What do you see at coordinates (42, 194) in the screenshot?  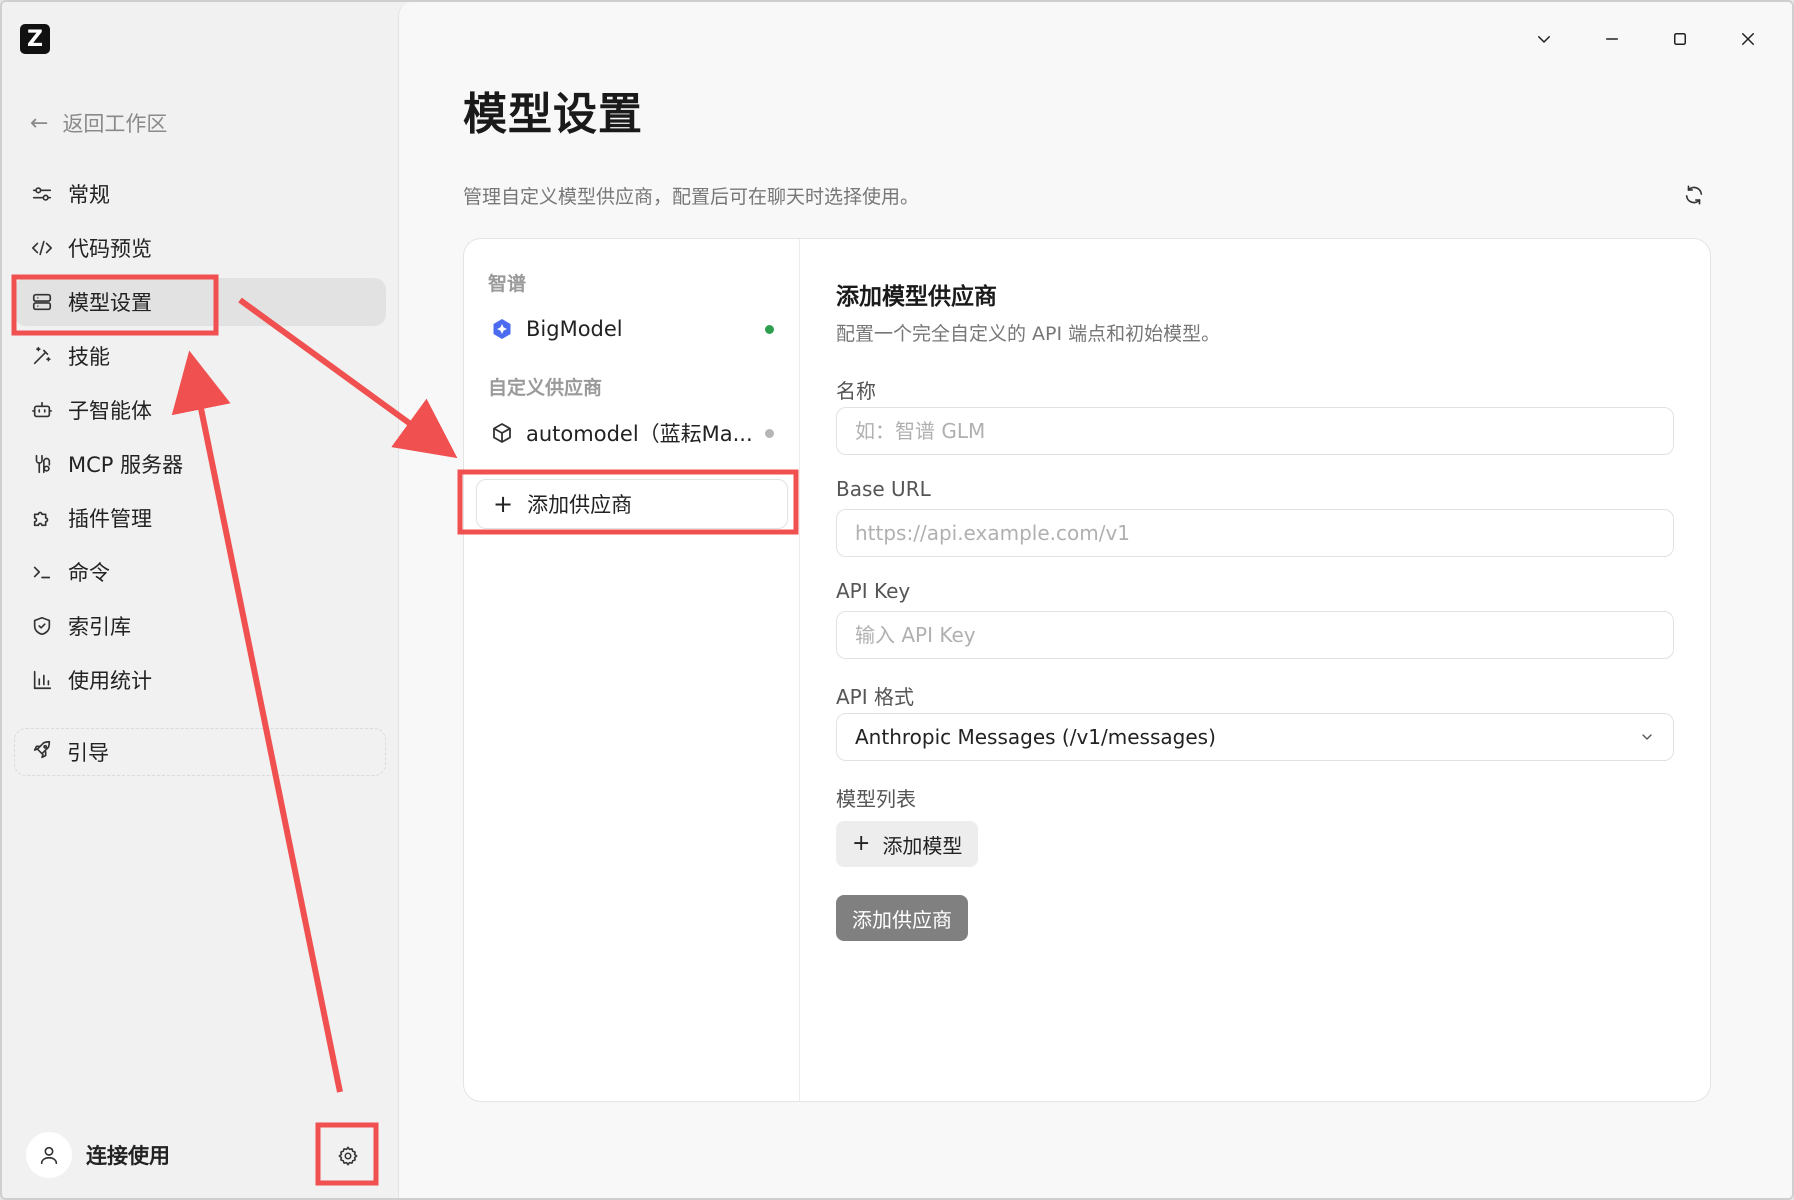 I see `sliders-icon` at bounding box center [42, 194].